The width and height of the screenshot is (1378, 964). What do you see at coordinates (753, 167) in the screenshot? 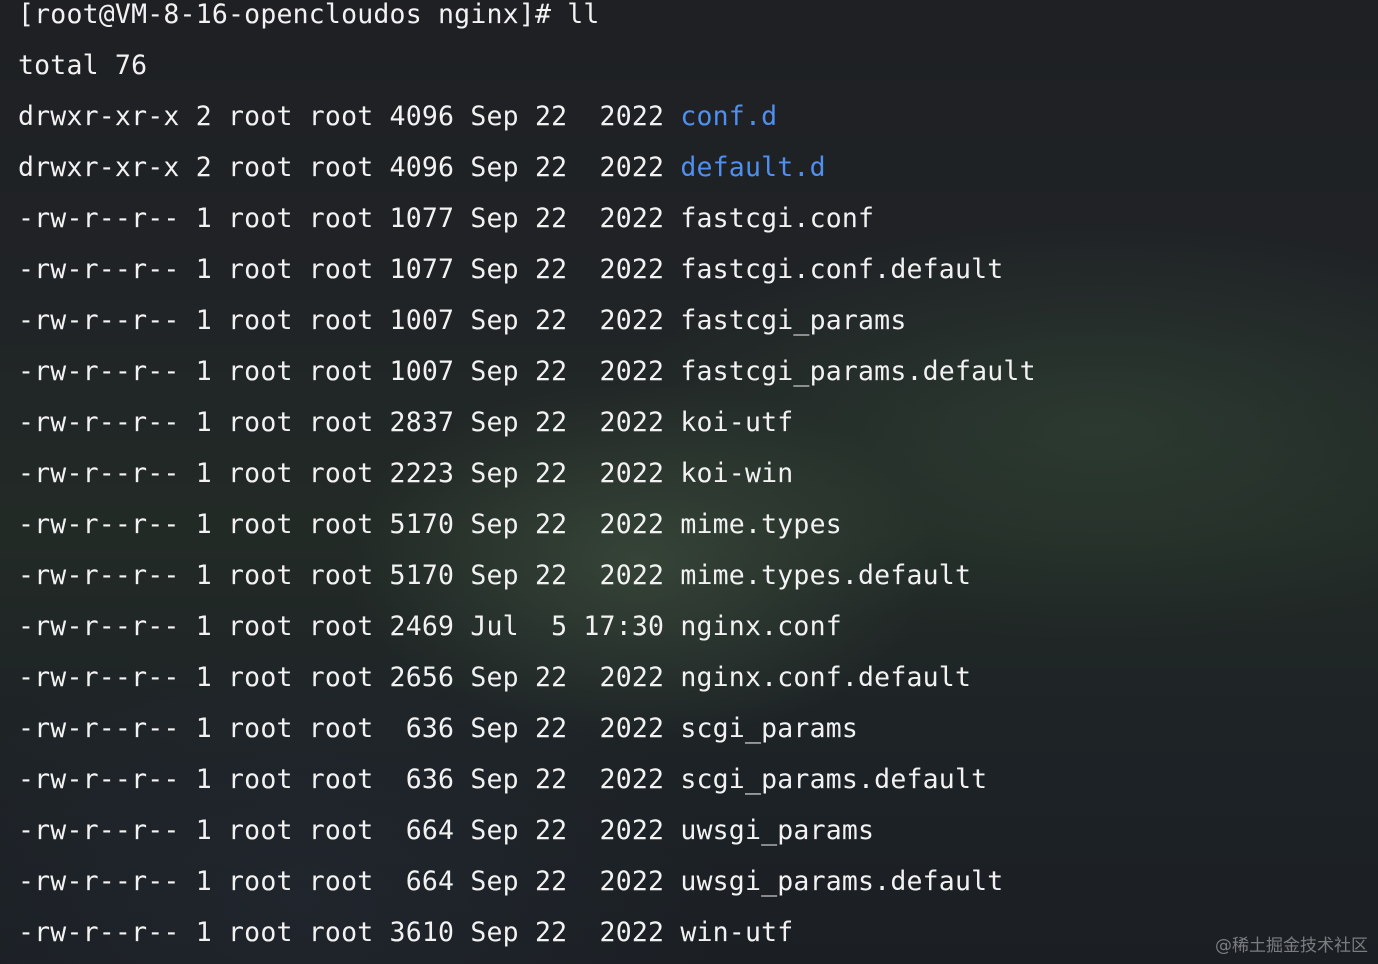
I see `entry-name-directory: default.d` at bounding box center [753, 167].